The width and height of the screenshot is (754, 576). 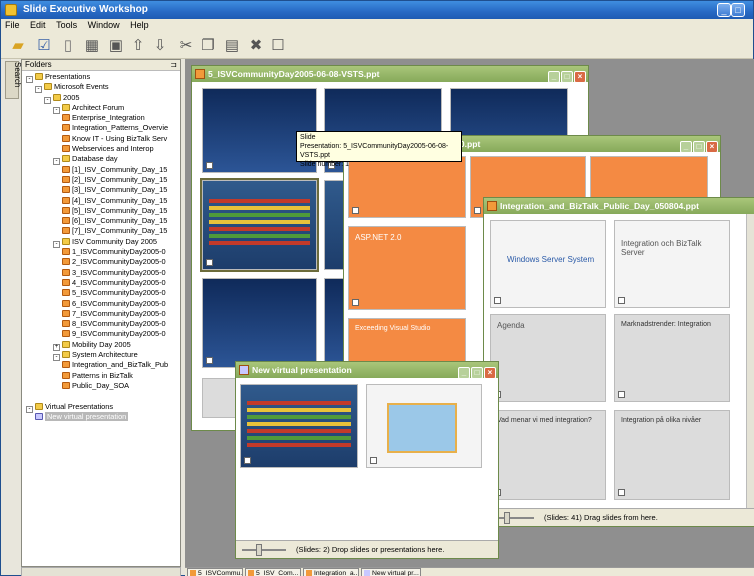 I want to click on tree-presentation: Integration_Patterns_Overvie, so click(x=101, y=128).